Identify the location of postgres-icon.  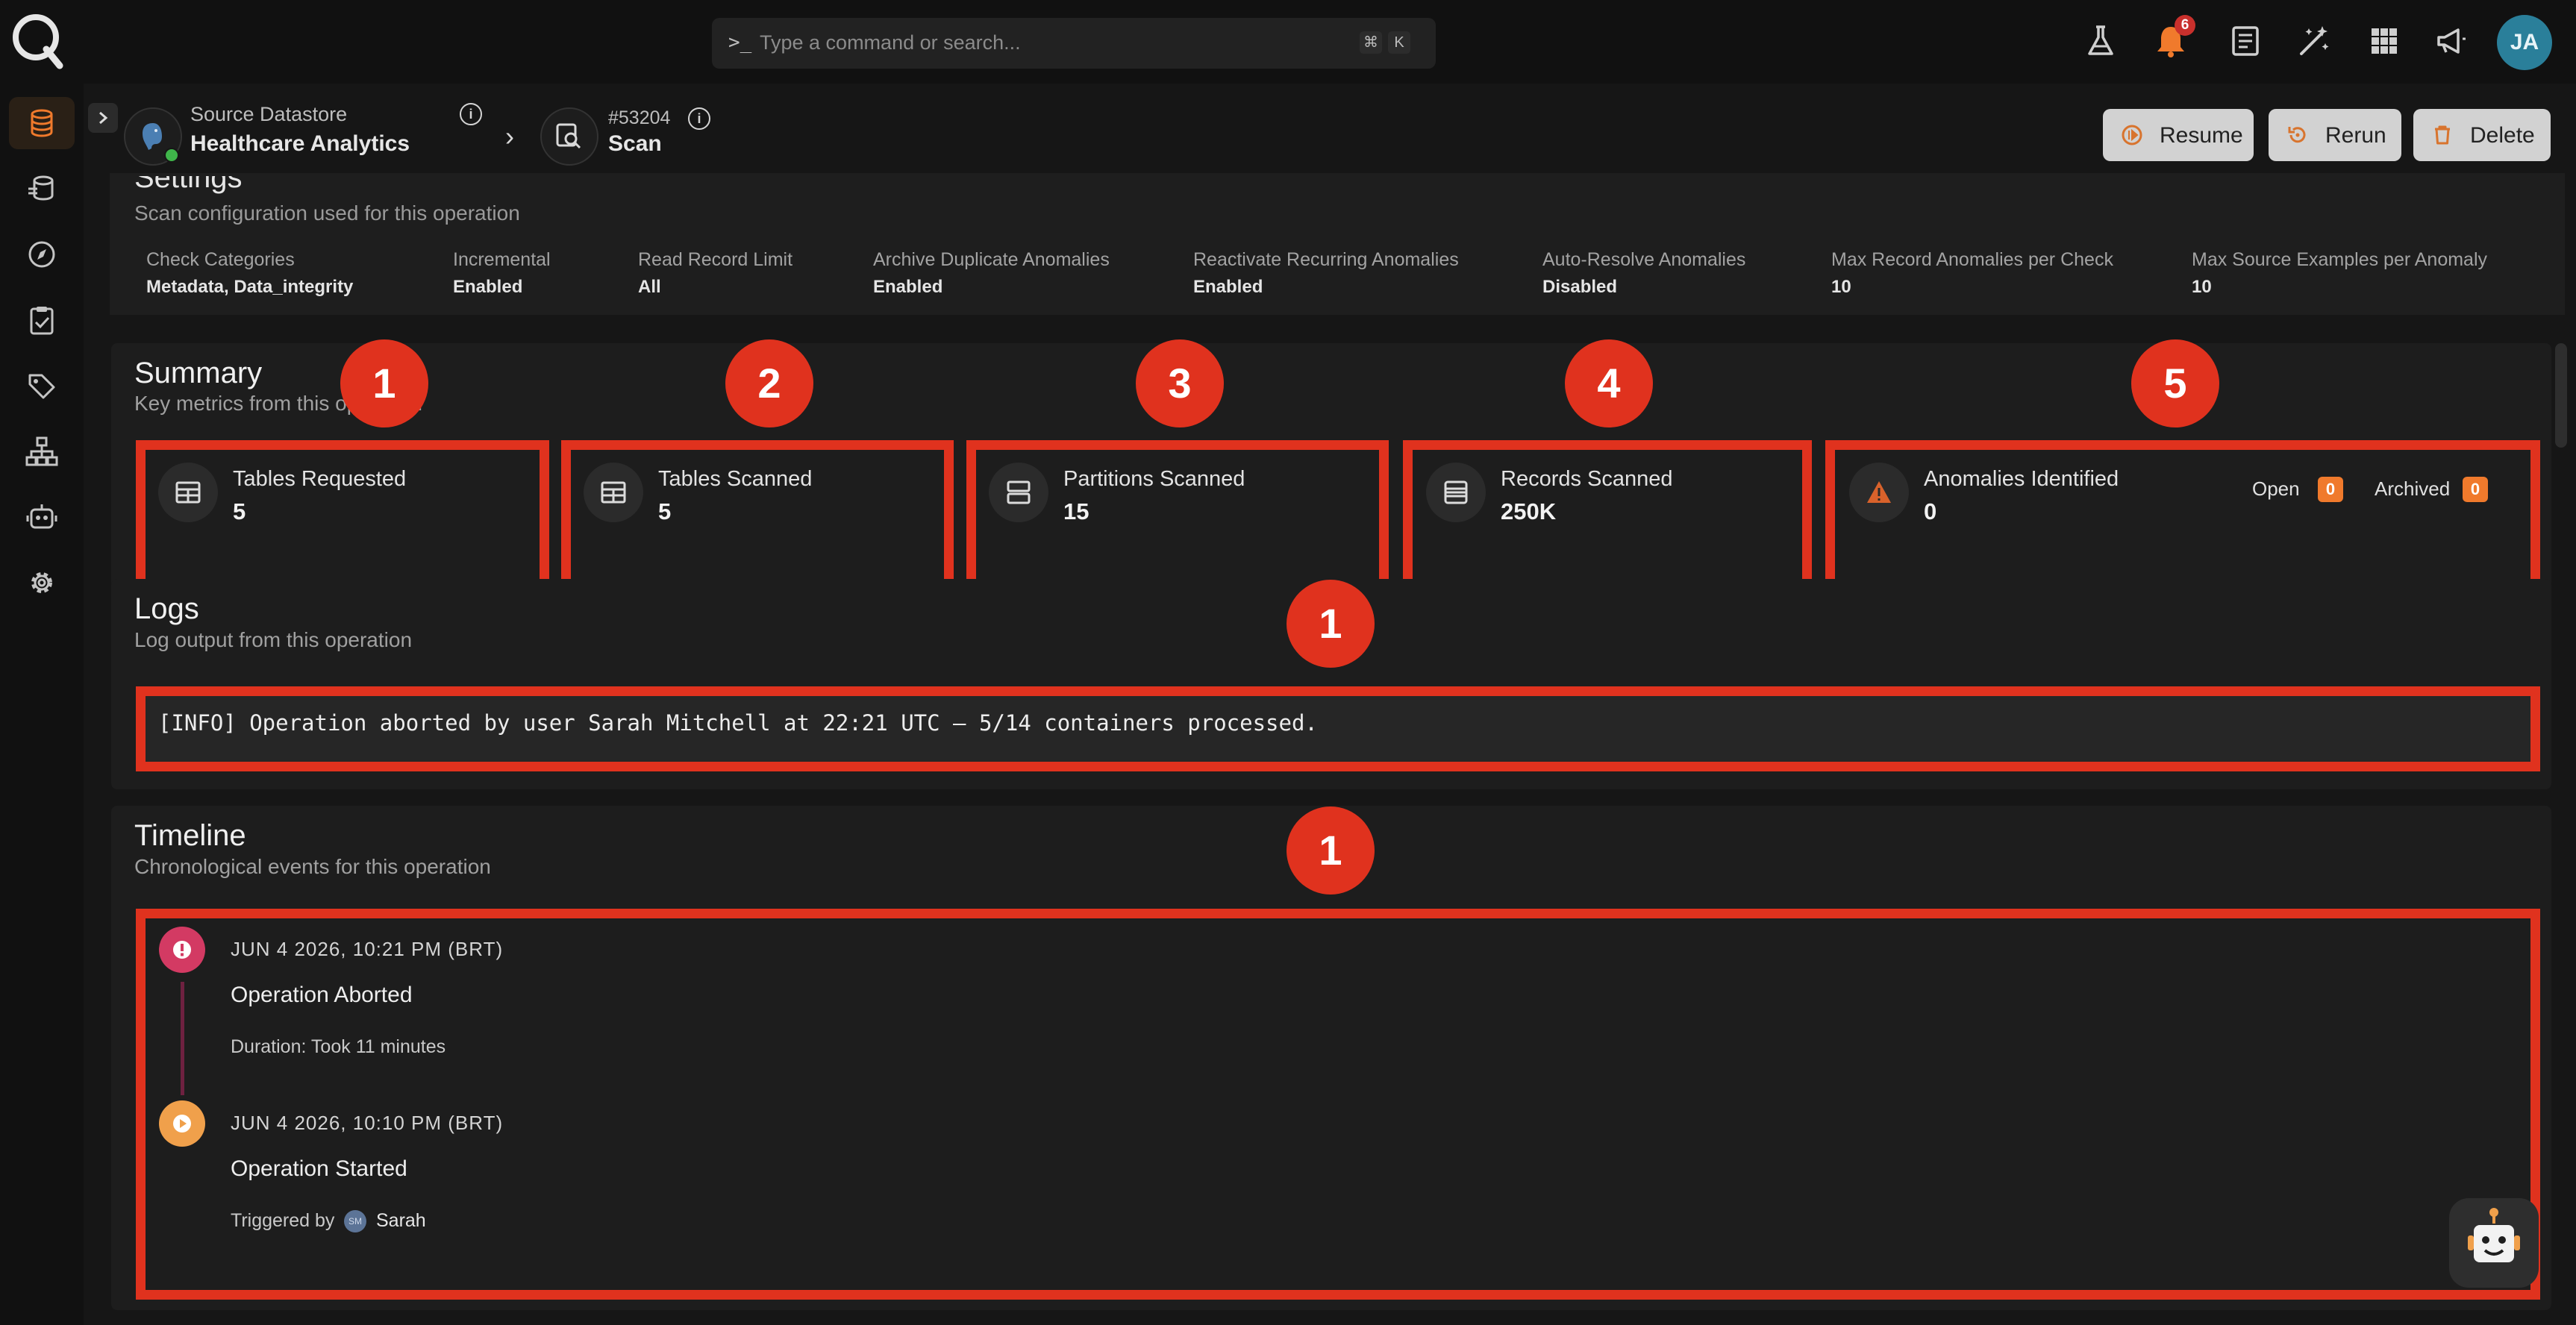
(152, 136).